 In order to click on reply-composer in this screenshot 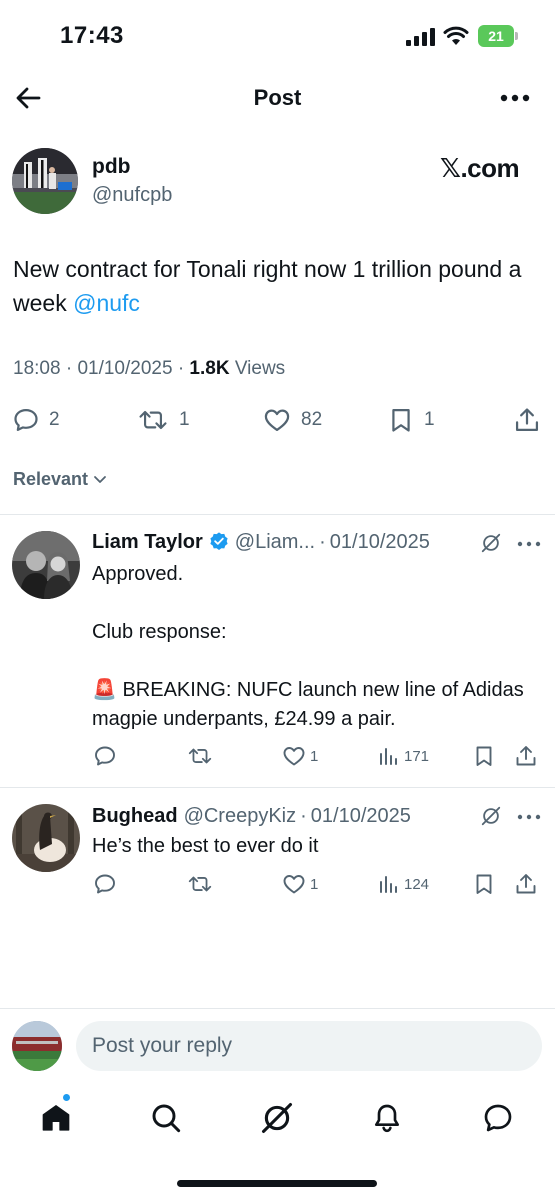, I will do `click(277, 1046)`.